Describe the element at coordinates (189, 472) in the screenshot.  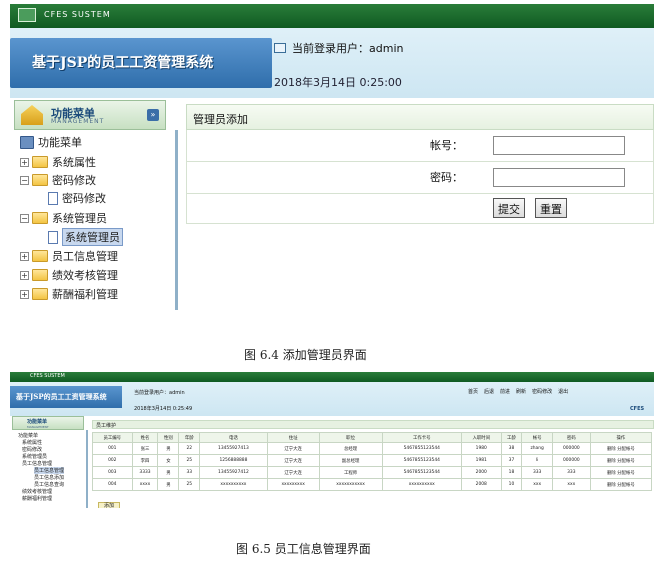
I see `table-cell: 33` at that location.